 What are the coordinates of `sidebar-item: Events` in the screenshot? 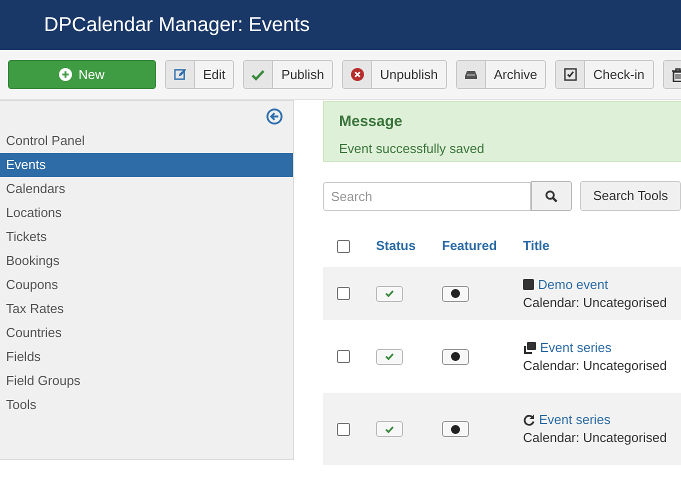 It's located at (146, 165).